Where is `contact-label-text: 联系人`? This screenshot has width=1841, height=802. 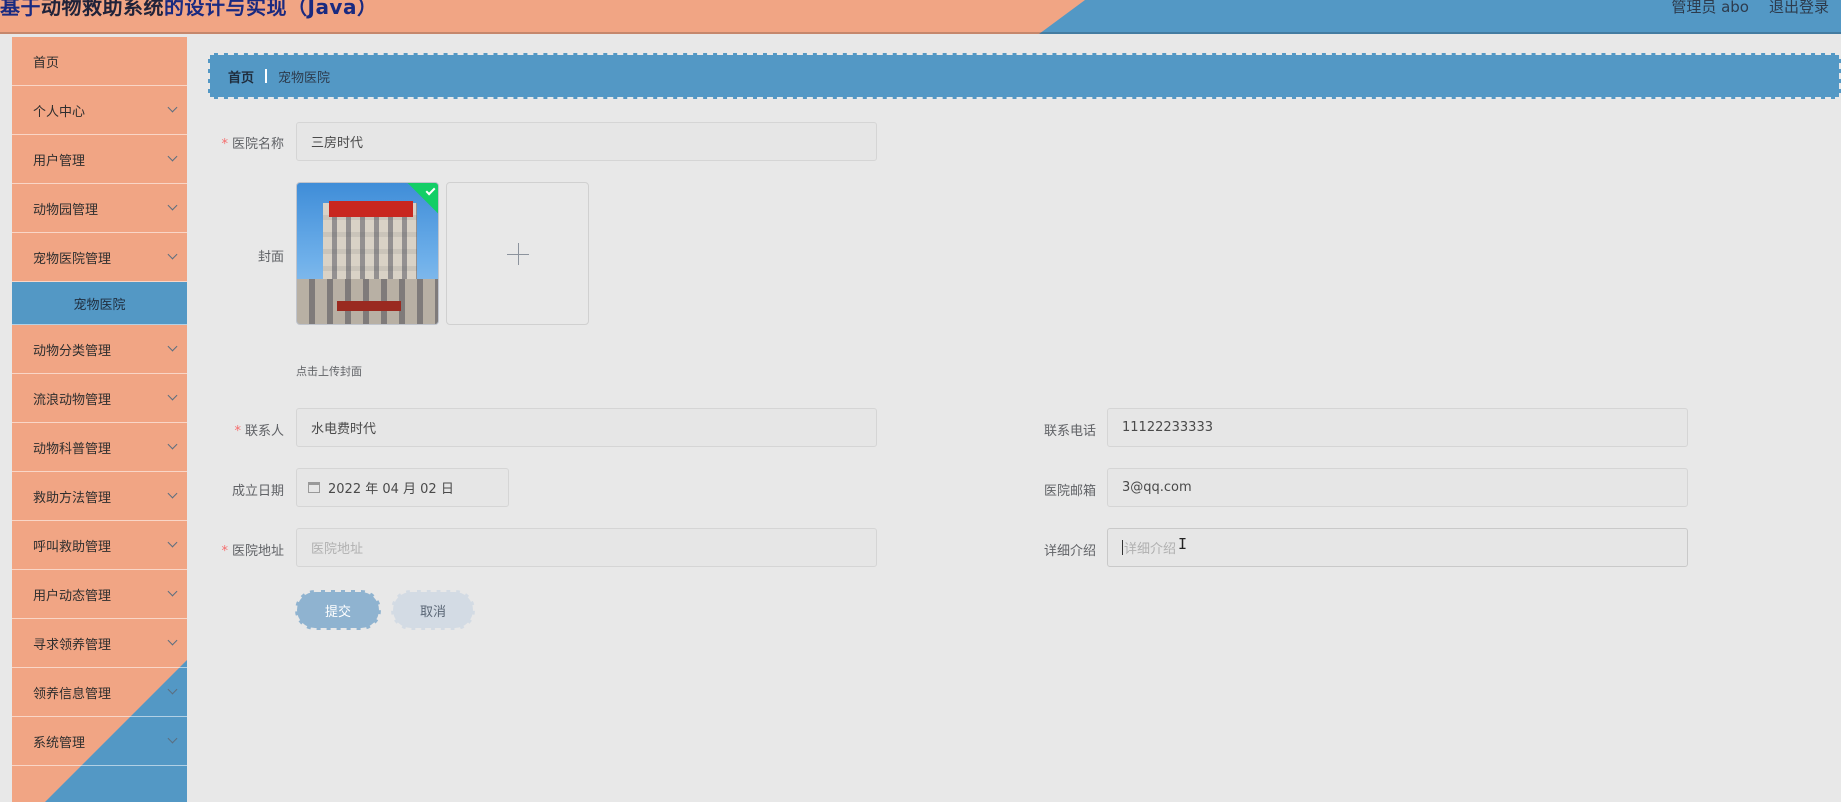 contact-label-text: 联系人 is located at coordinates (264, 431).